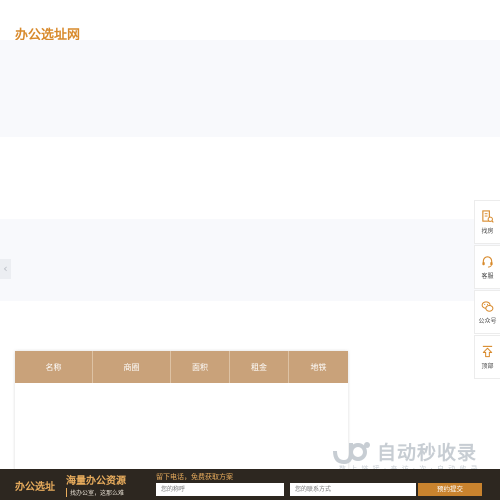  Describe the element at coordinates (318, 367) in the screenshot. I see `column-header-subway: 地铁` at that location.